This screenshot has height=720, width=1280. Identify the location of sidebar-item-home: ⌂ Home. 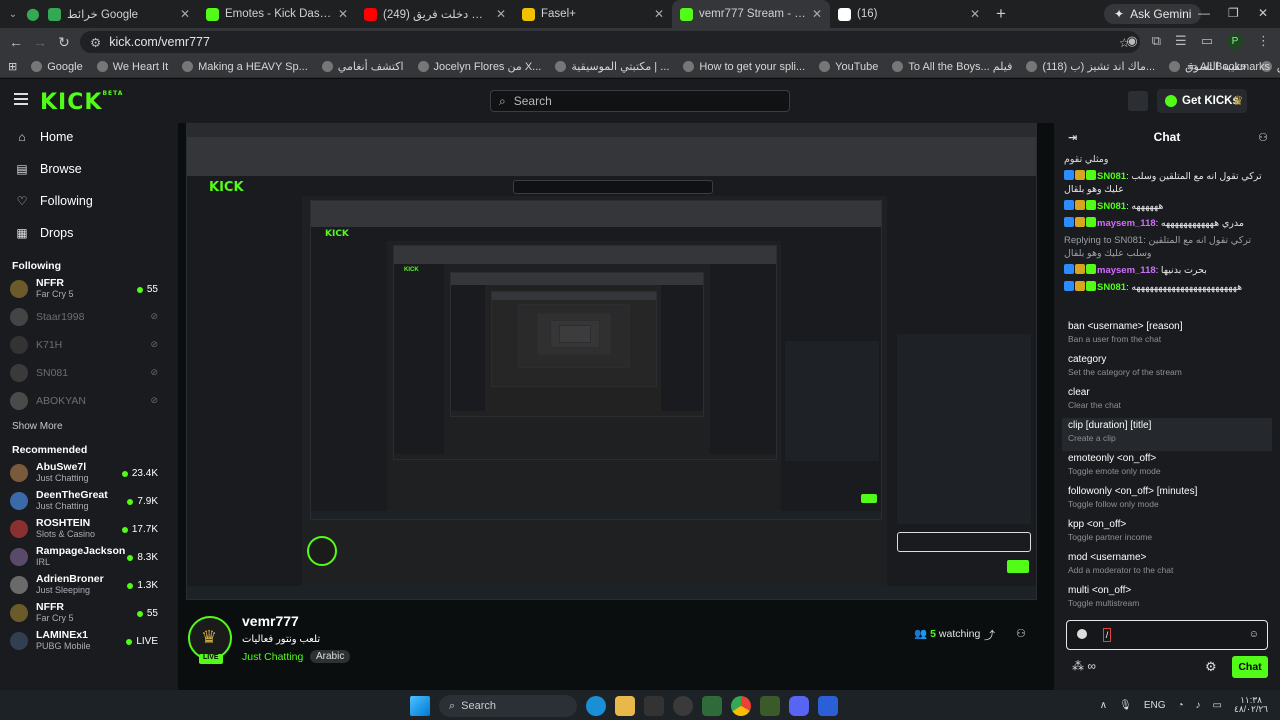
(89, 137).